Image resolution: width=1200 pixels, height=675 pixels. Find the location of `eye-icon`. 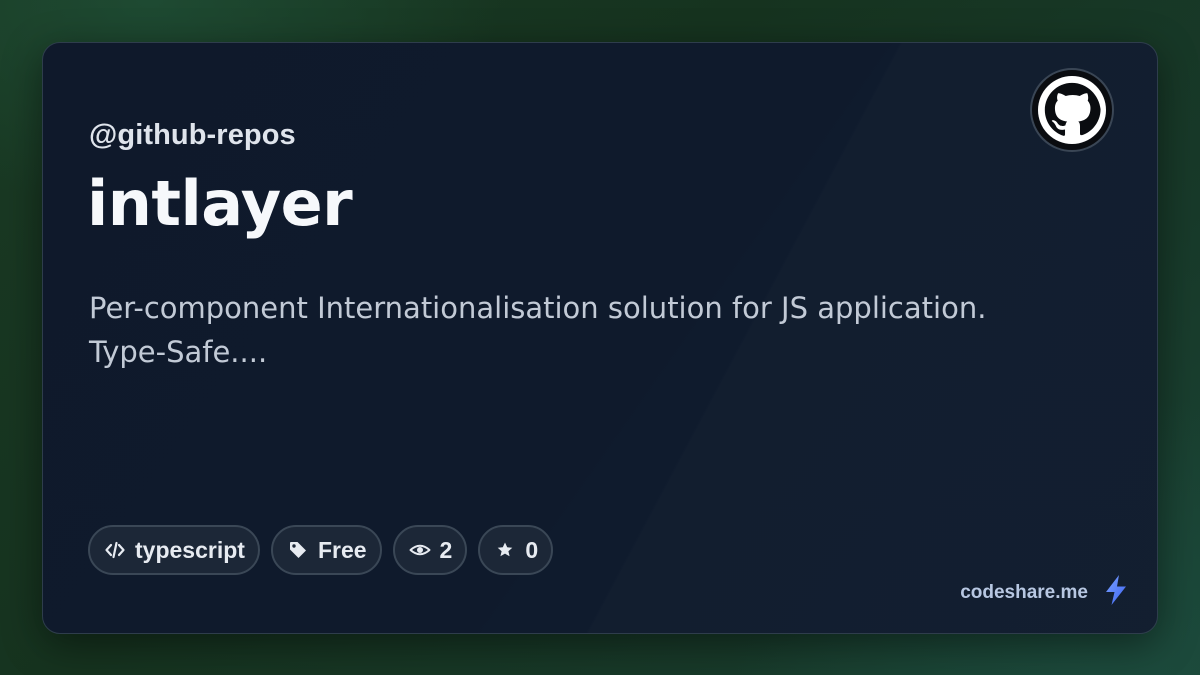

eye-icon is located at coordinates (420, 550).